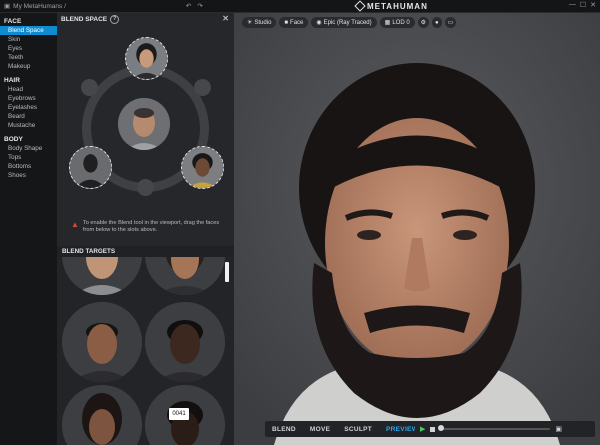  What do you see at coordinates (227, 272) in the screenshot?
I see `targets-scrollbar` at bounding box center [227, 272].